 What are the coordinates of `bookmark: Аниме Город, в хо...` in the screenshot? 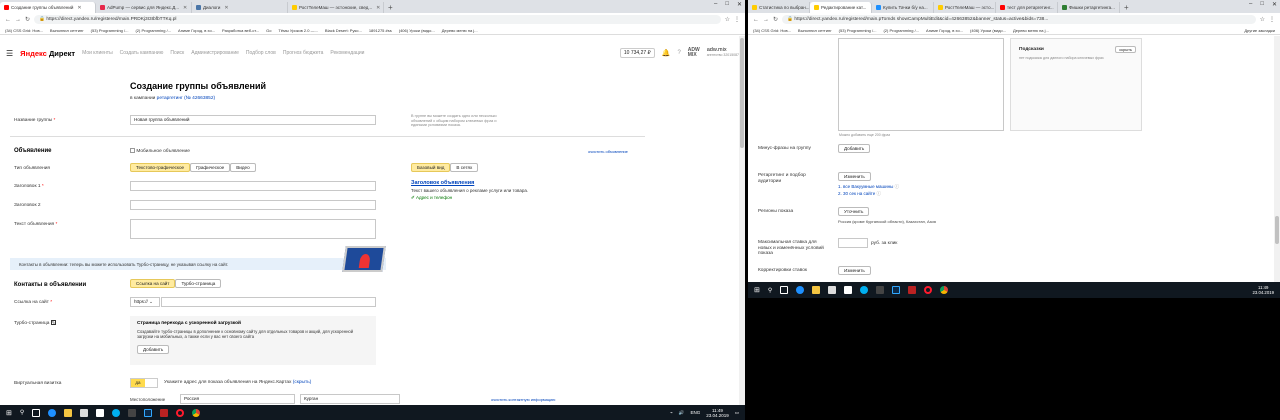 It's located at (196, 30).